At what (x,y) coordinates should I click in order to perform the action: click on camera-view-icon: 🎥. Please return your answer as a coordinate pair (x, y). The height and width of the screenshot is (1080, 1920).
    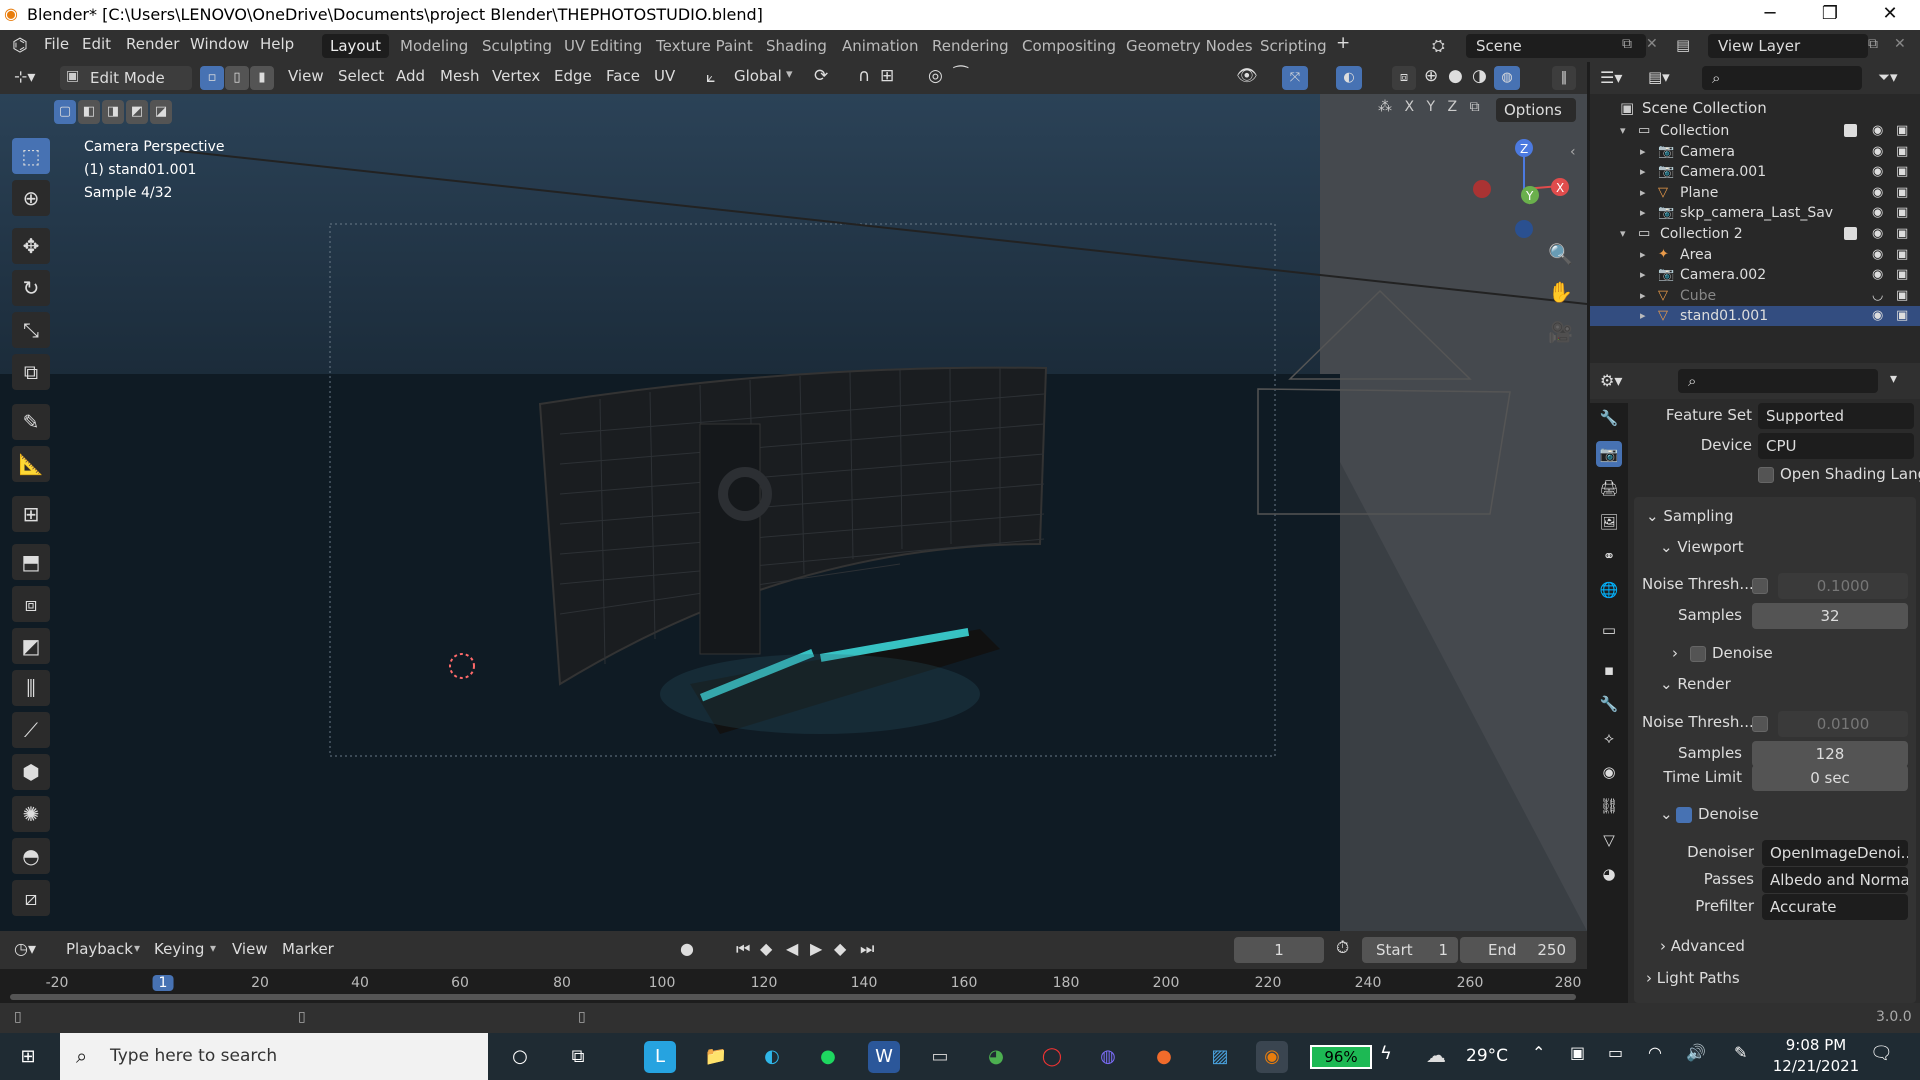
    Looking at the image, I should click on (1560, 332).